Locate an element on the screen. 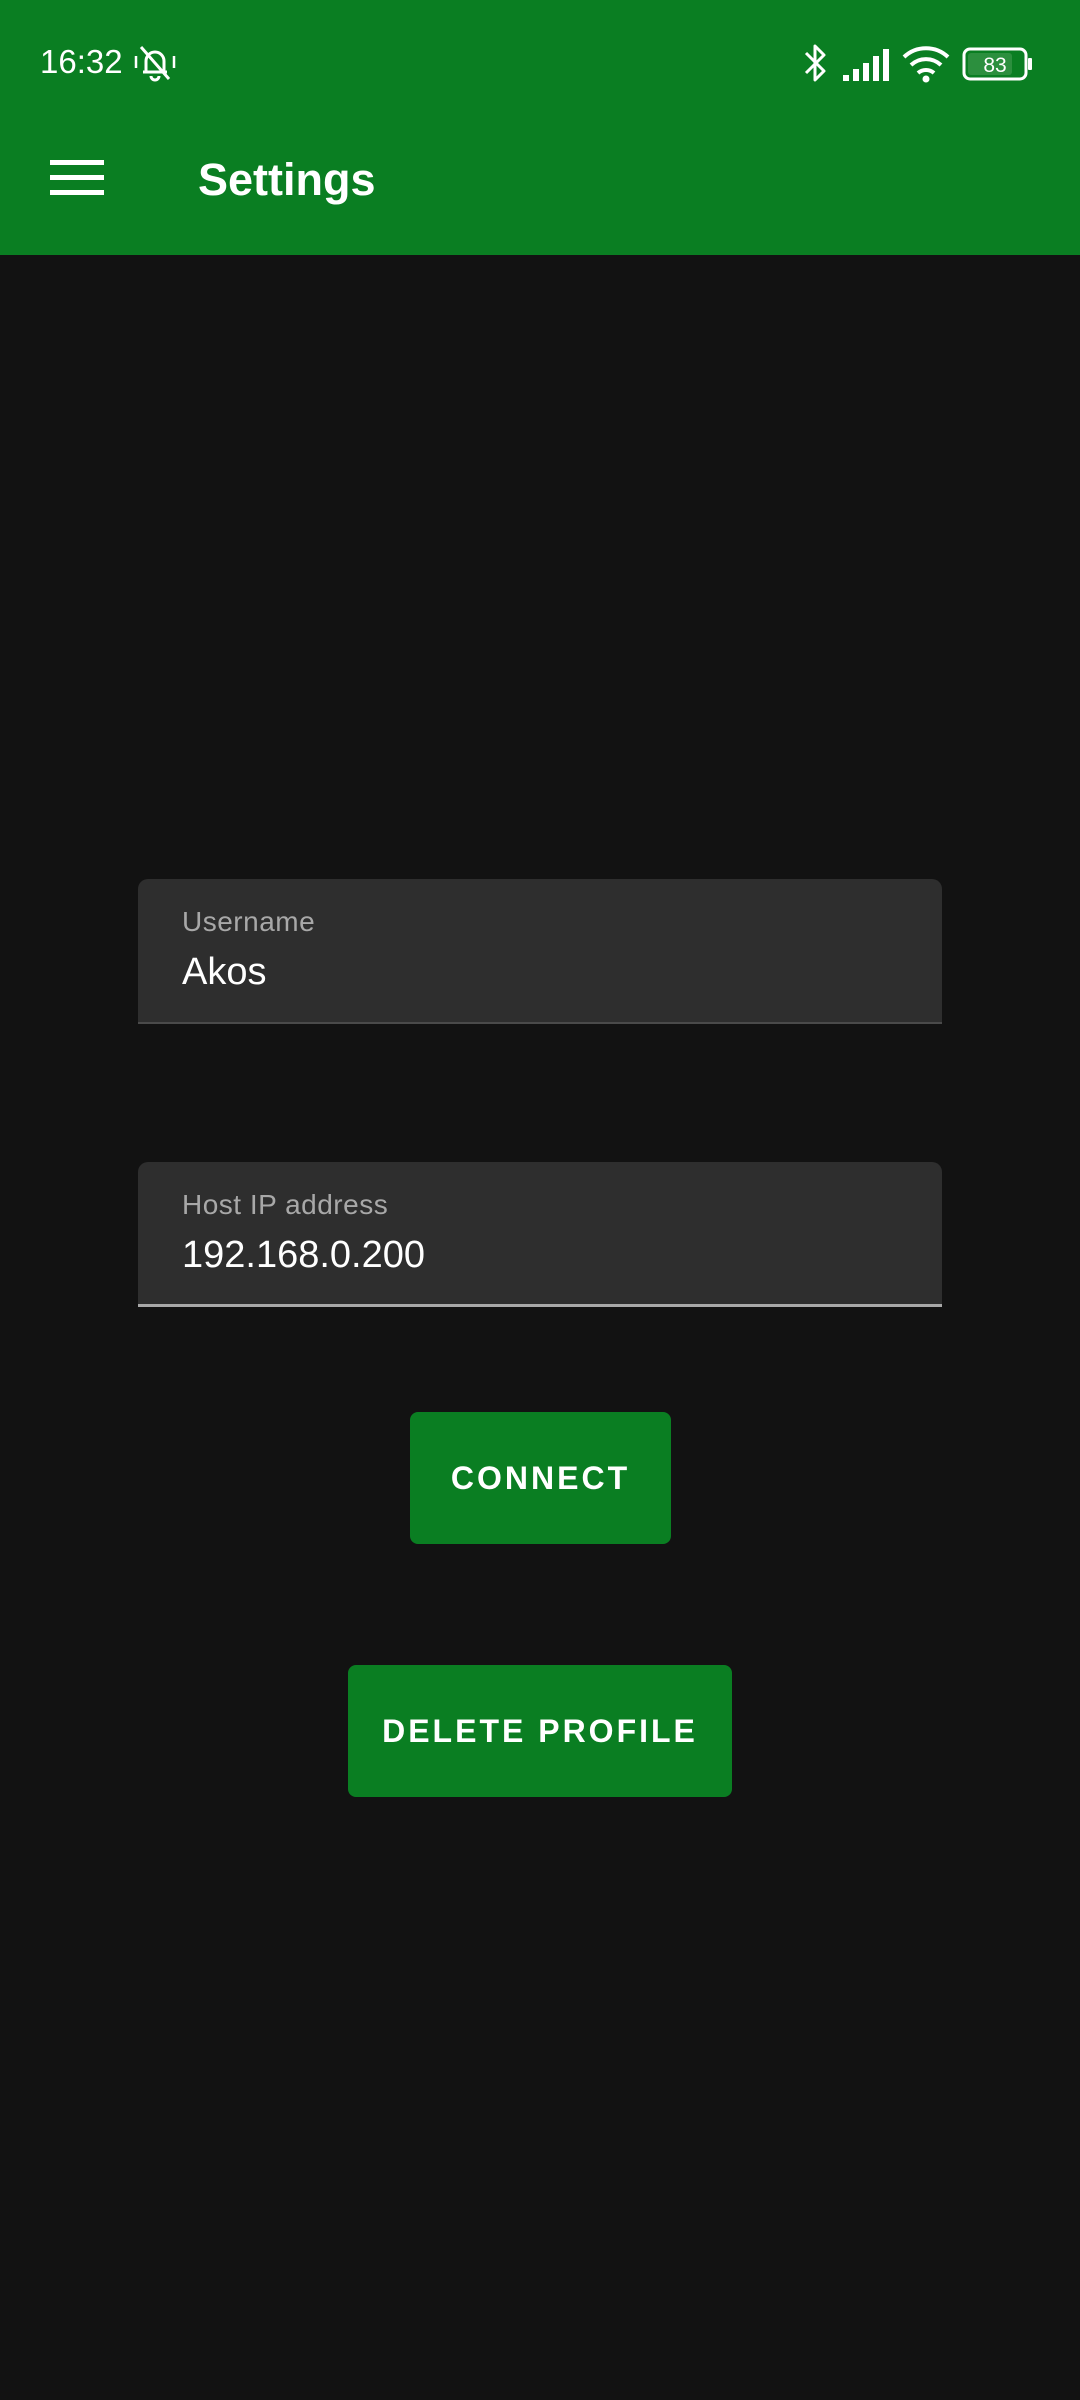 The width and height of the screenshot is (1080, 2400). host-ip-value: 192.168.0.200 is located at coordinates (303, 1255).